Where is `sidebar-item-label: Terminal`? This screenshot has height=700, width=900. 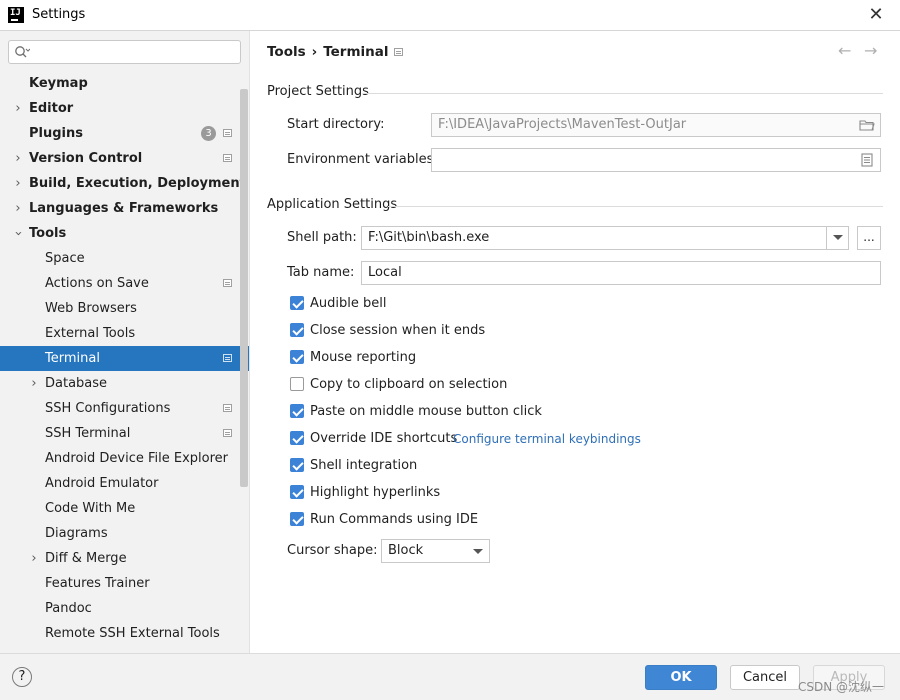
sidebar-item-label: Terminal is located at coordinates (72, 358).